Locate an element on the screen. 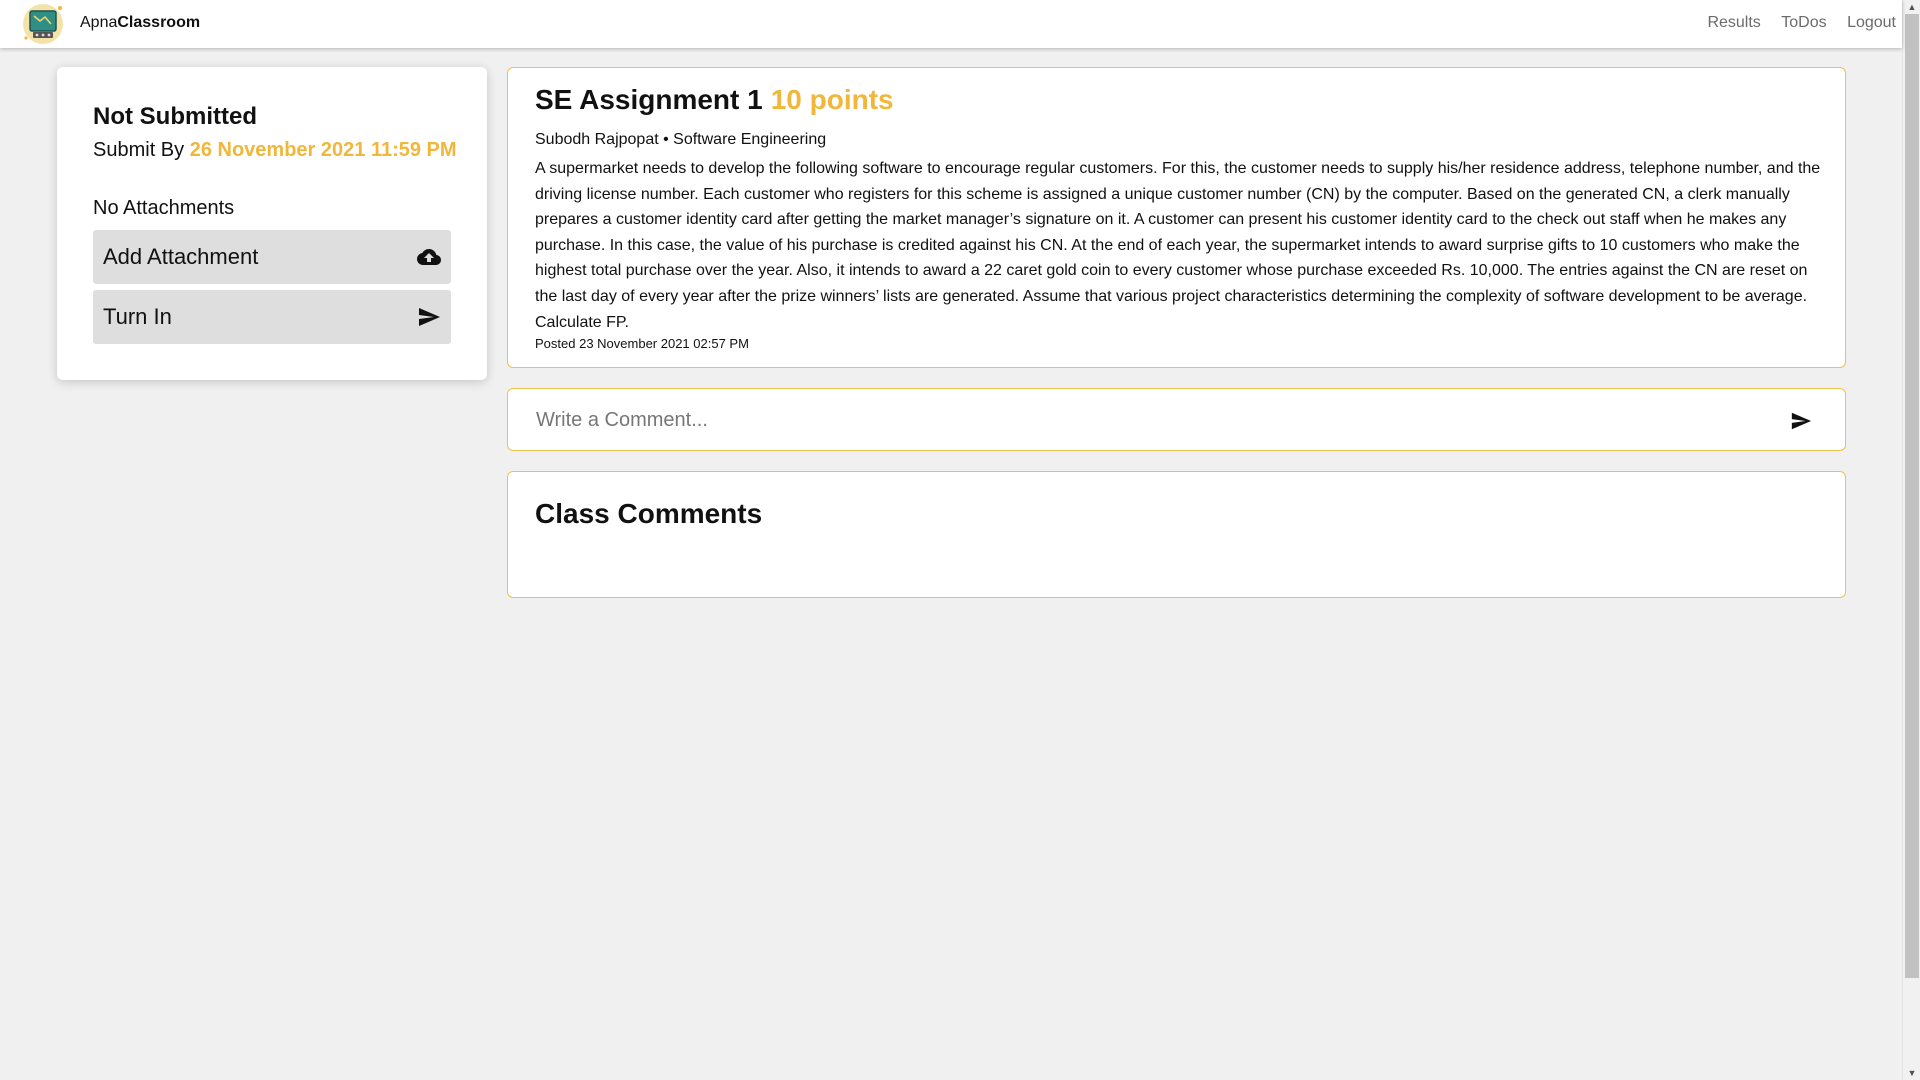 The width and height of the screenshot is (1920, 1080). assignment-points: 10 points is located at coordinates (832, 99).